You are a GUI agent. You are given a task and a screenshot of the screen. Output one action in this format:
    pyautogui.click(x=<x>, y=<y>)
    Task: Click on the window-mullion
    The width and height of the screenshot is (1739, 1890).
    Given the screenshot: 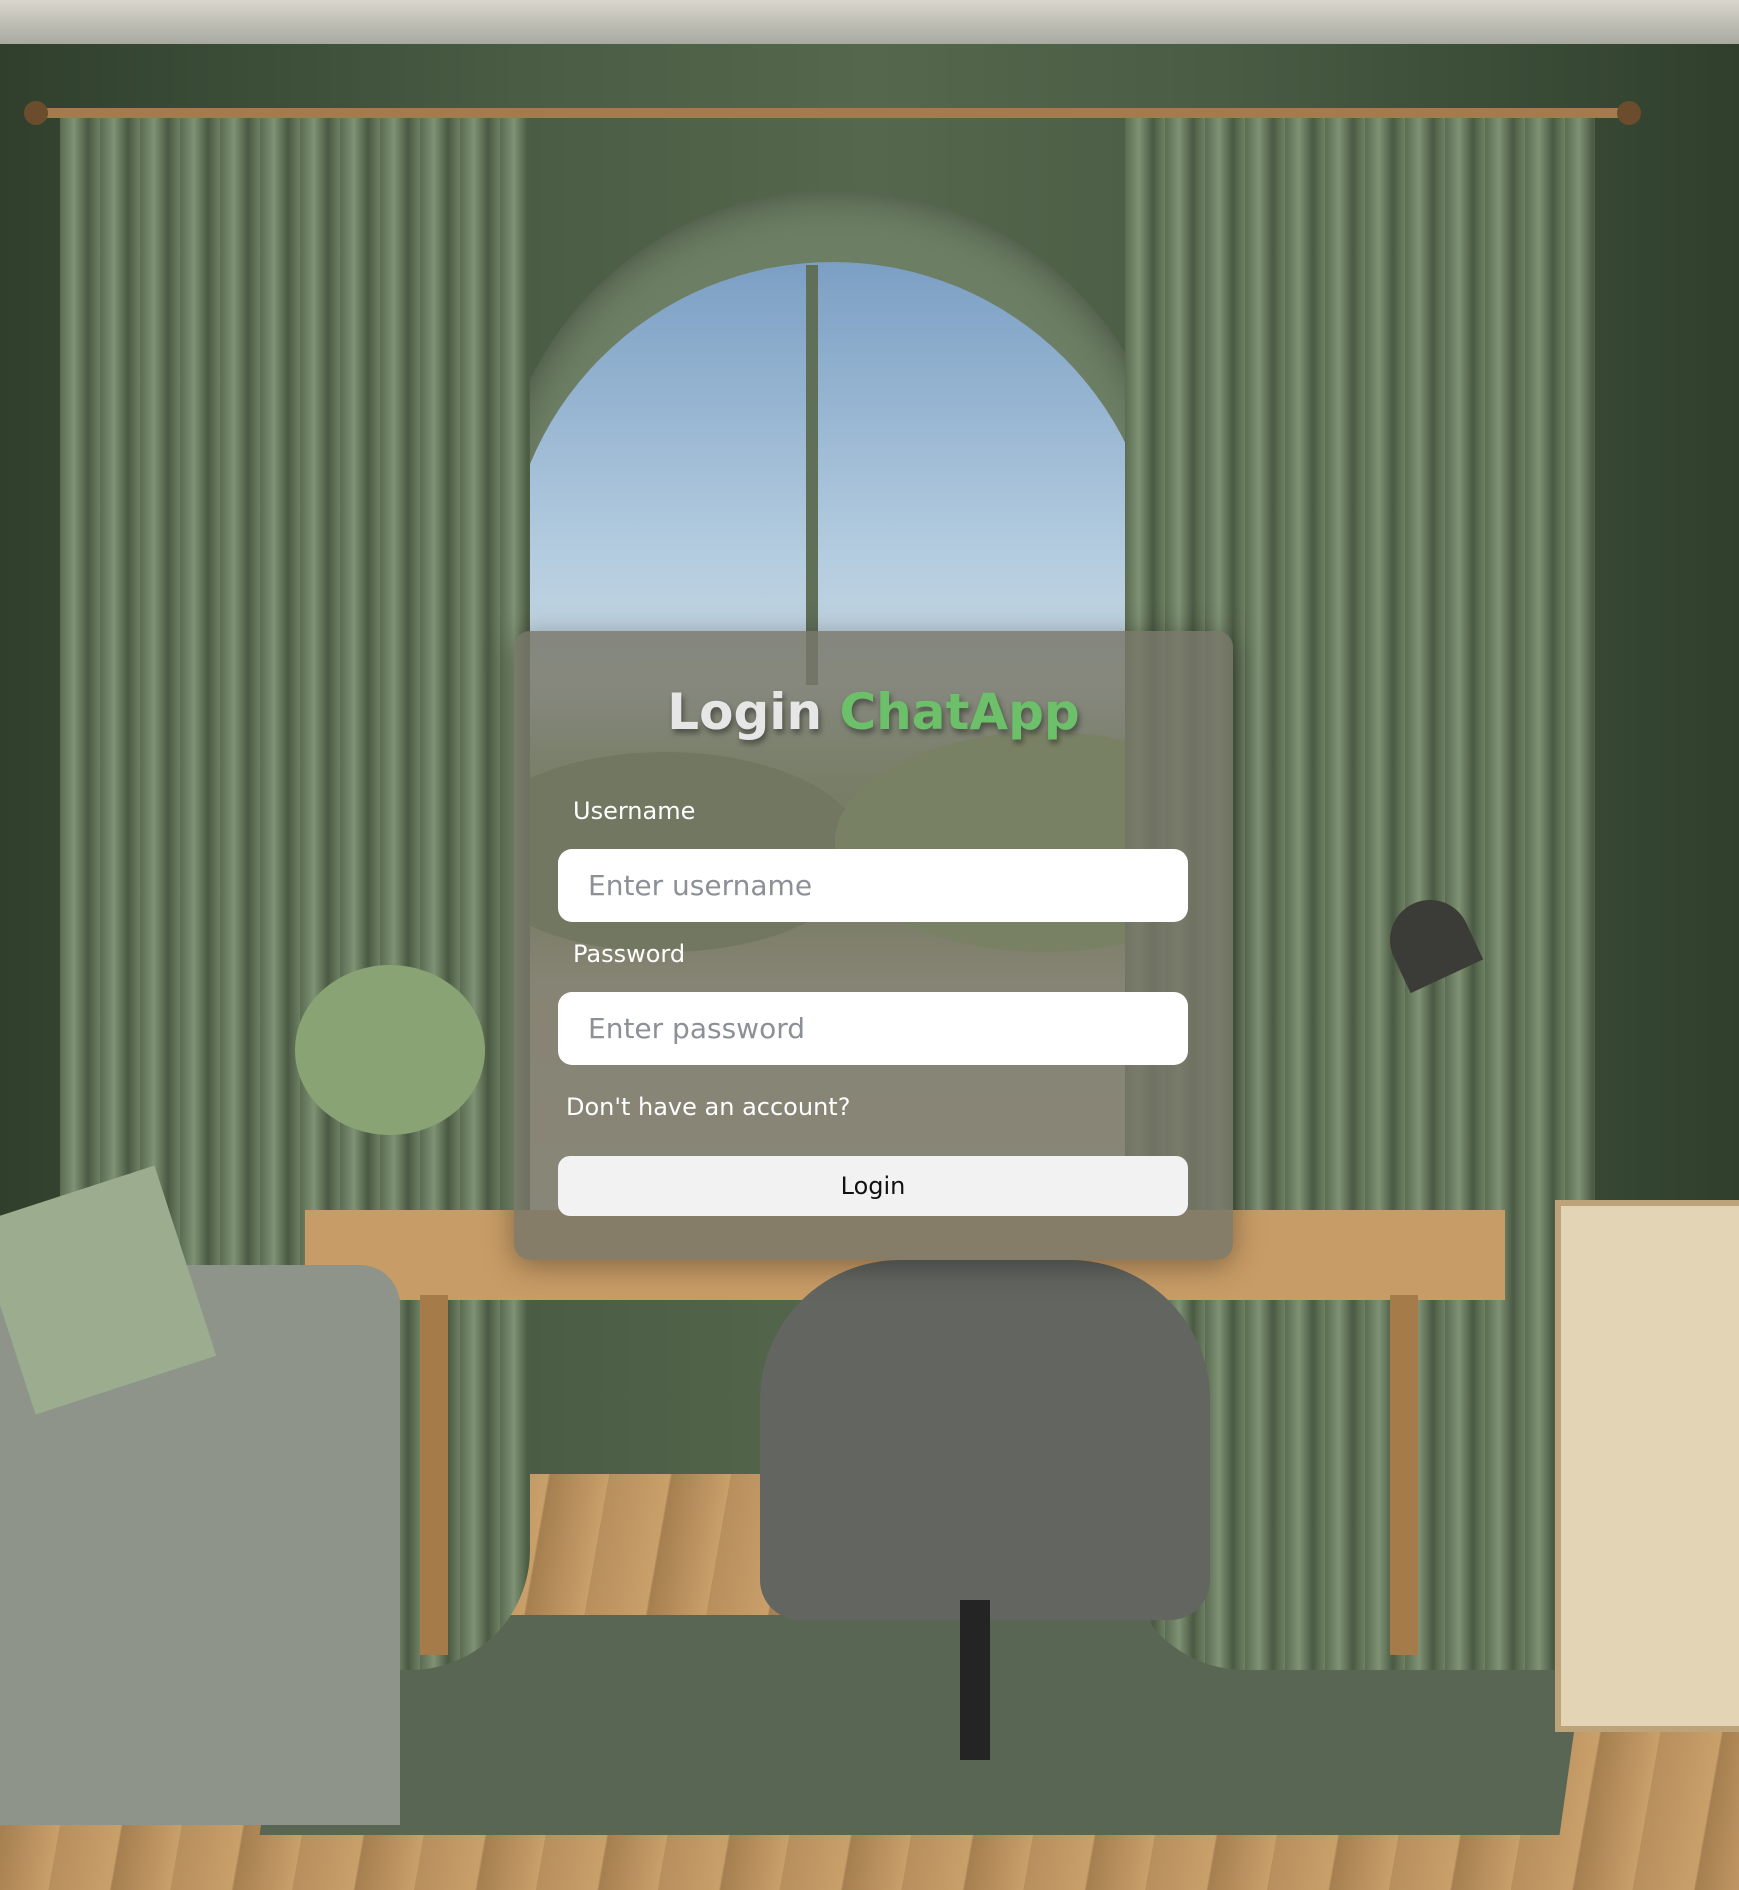 What is the action you would take?
    pyautogui.click(x=812, y=475)
    